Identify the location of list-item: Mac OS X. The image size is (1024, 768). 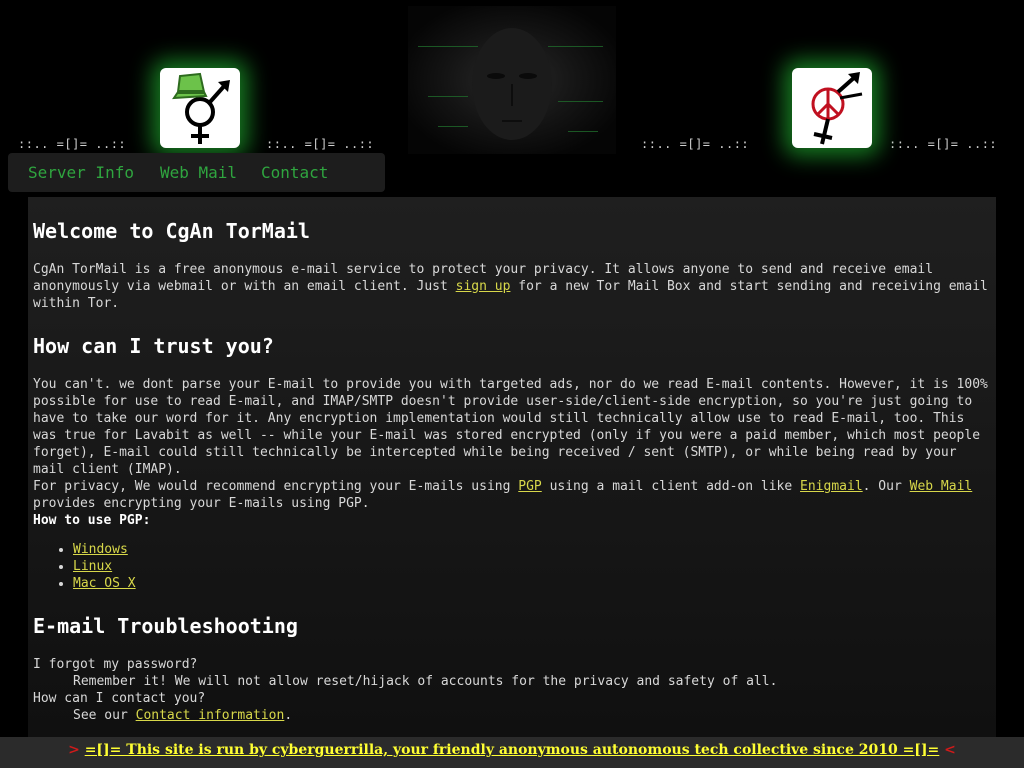
(532, 583).